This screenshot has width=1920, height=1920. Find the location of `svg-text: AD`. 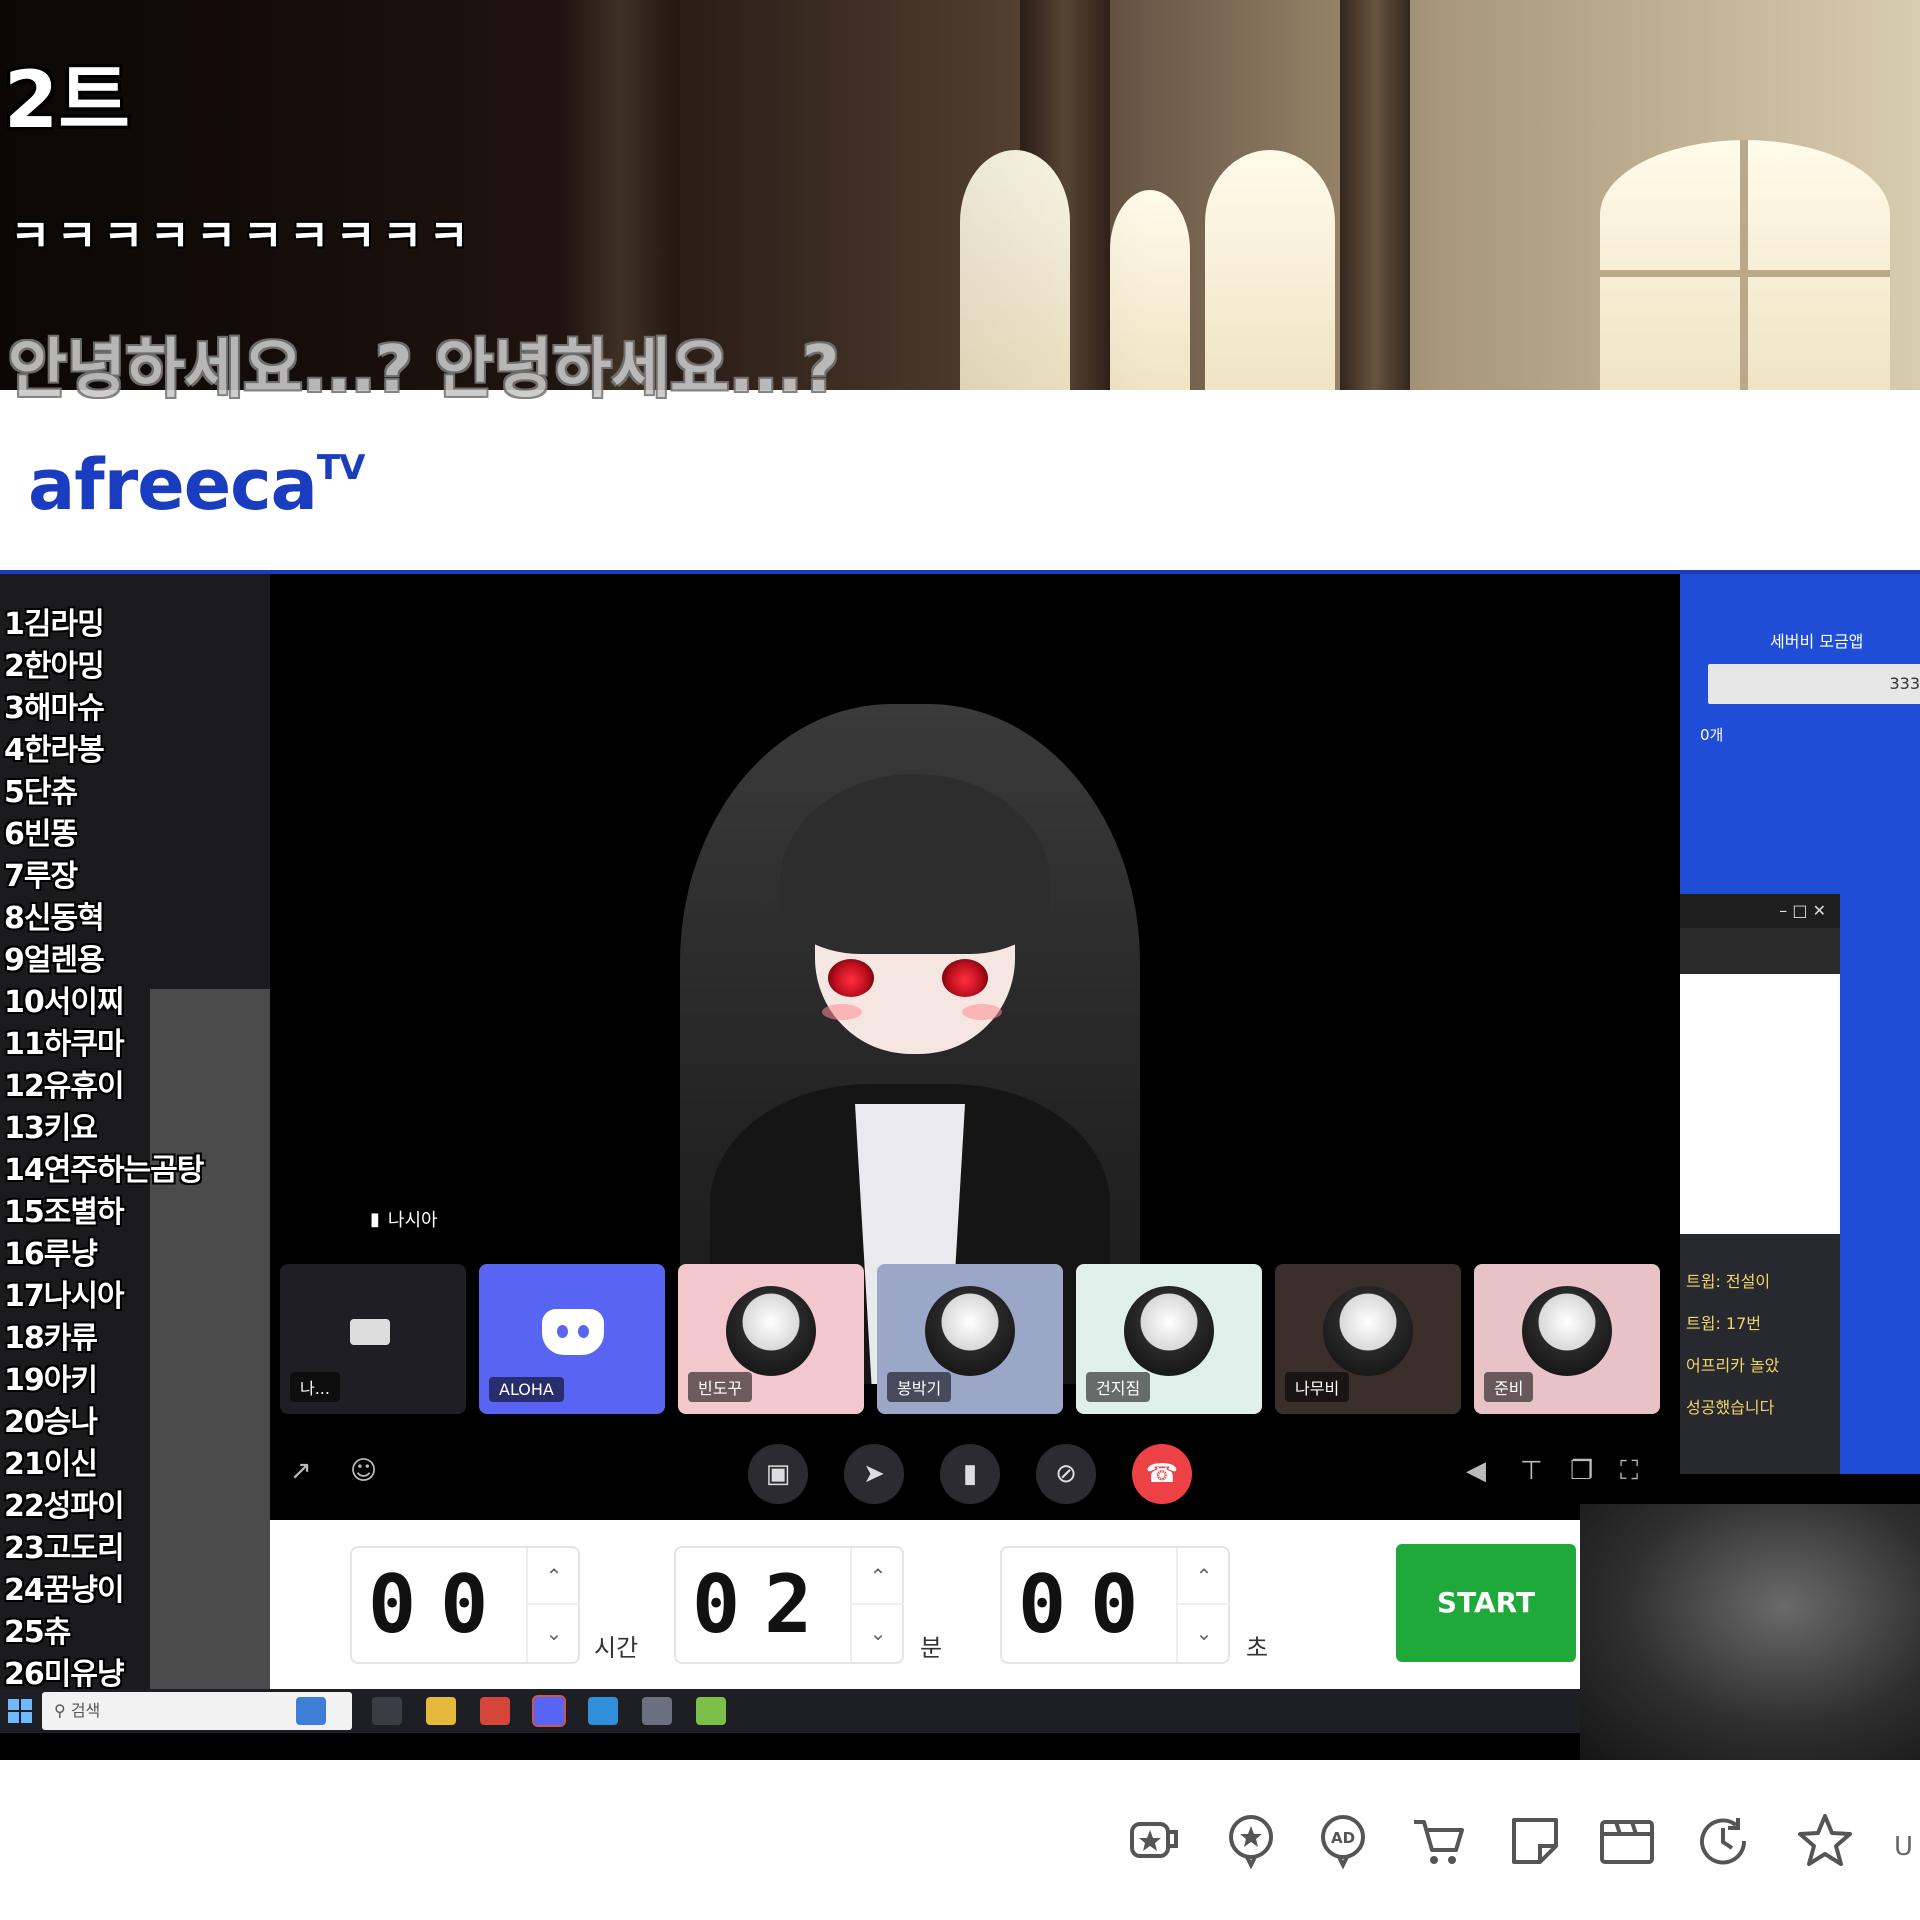

svg-text: AD is located at coordinates (1343, 1838).